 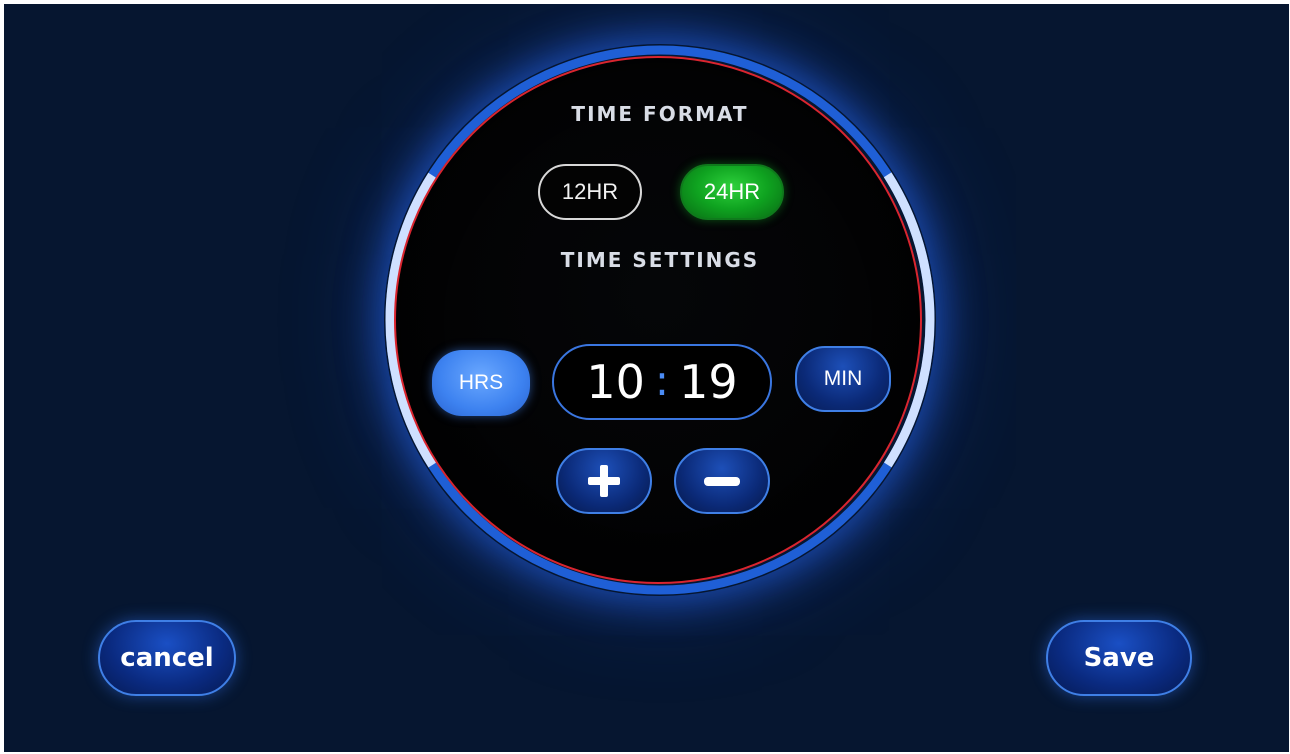 I want to click on plus-icon, so click(x=604, y=481).